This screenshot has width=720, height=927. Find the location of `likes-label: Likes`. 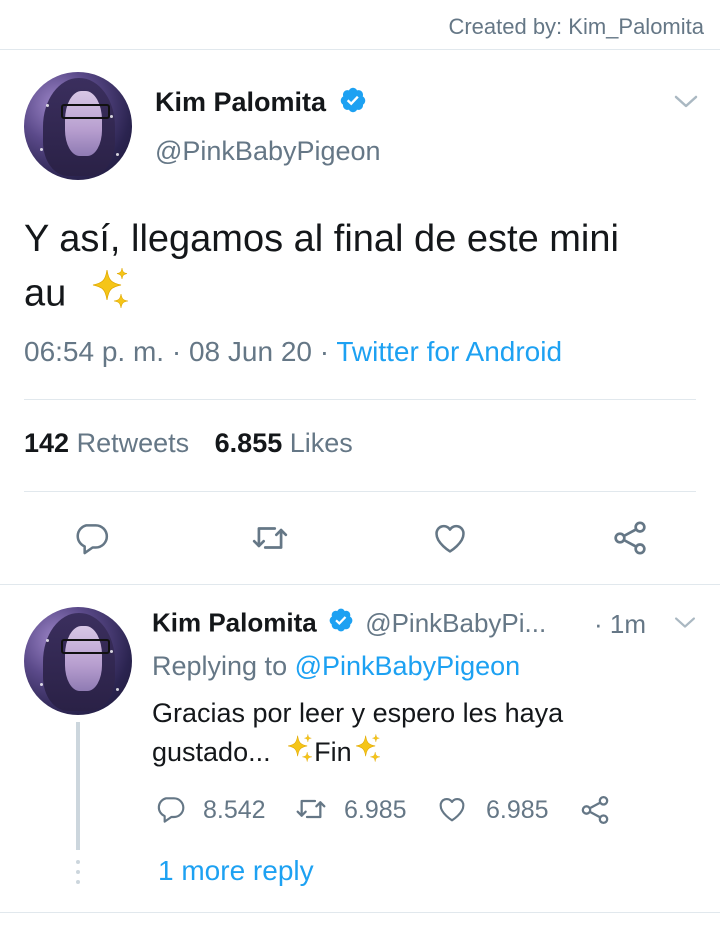

likes-label: Likes is located at coordinates (321, 443).